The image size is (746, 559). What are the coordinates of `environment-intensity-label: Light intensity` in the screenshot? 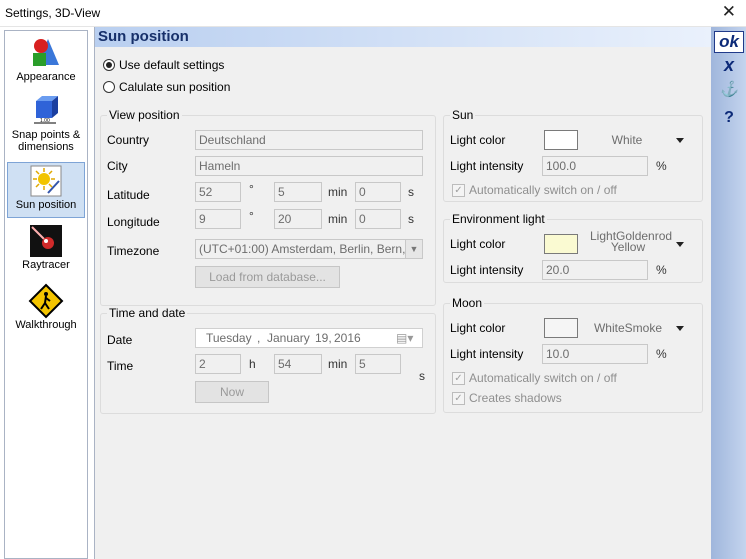 It's located at (487, 270).